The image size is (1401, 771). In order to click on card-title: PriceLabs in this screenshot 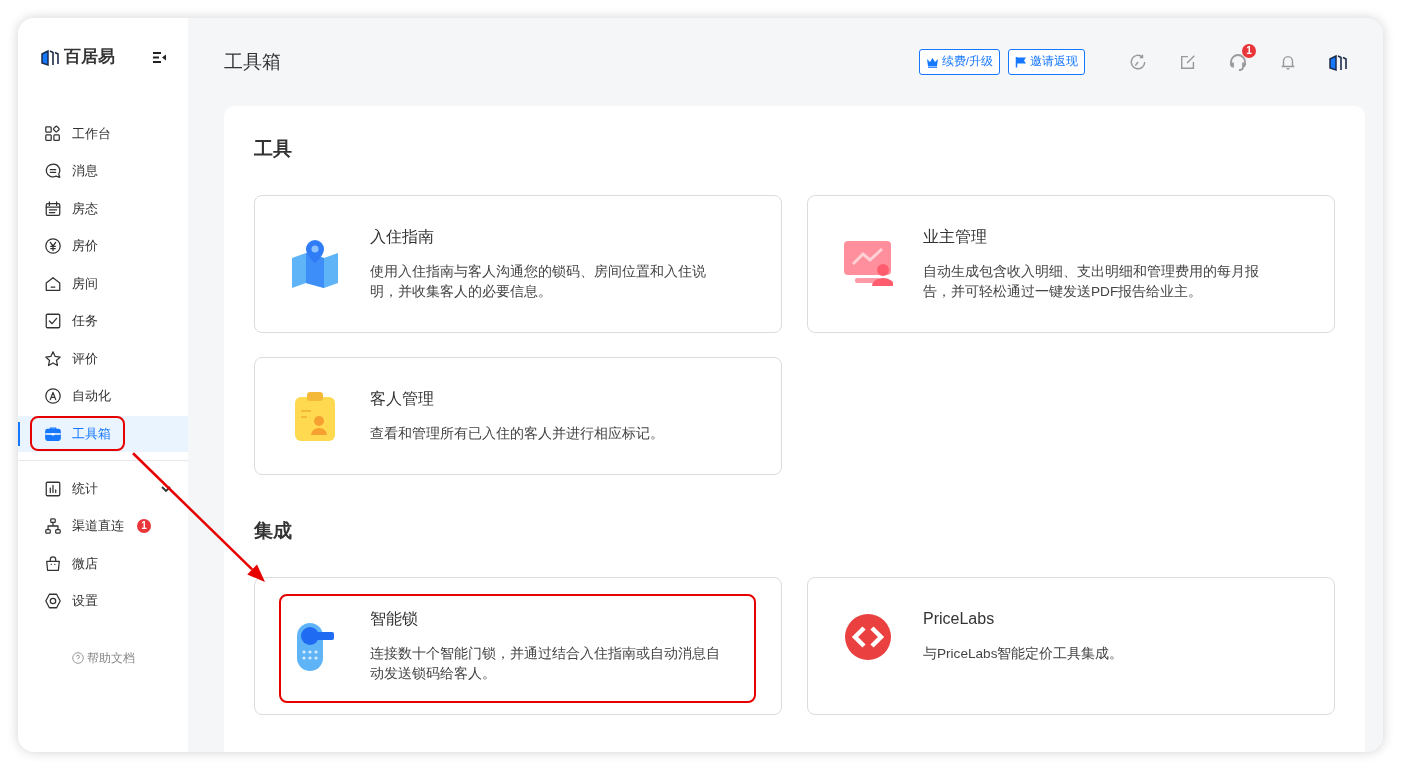, I will do `click(959, 618)`.